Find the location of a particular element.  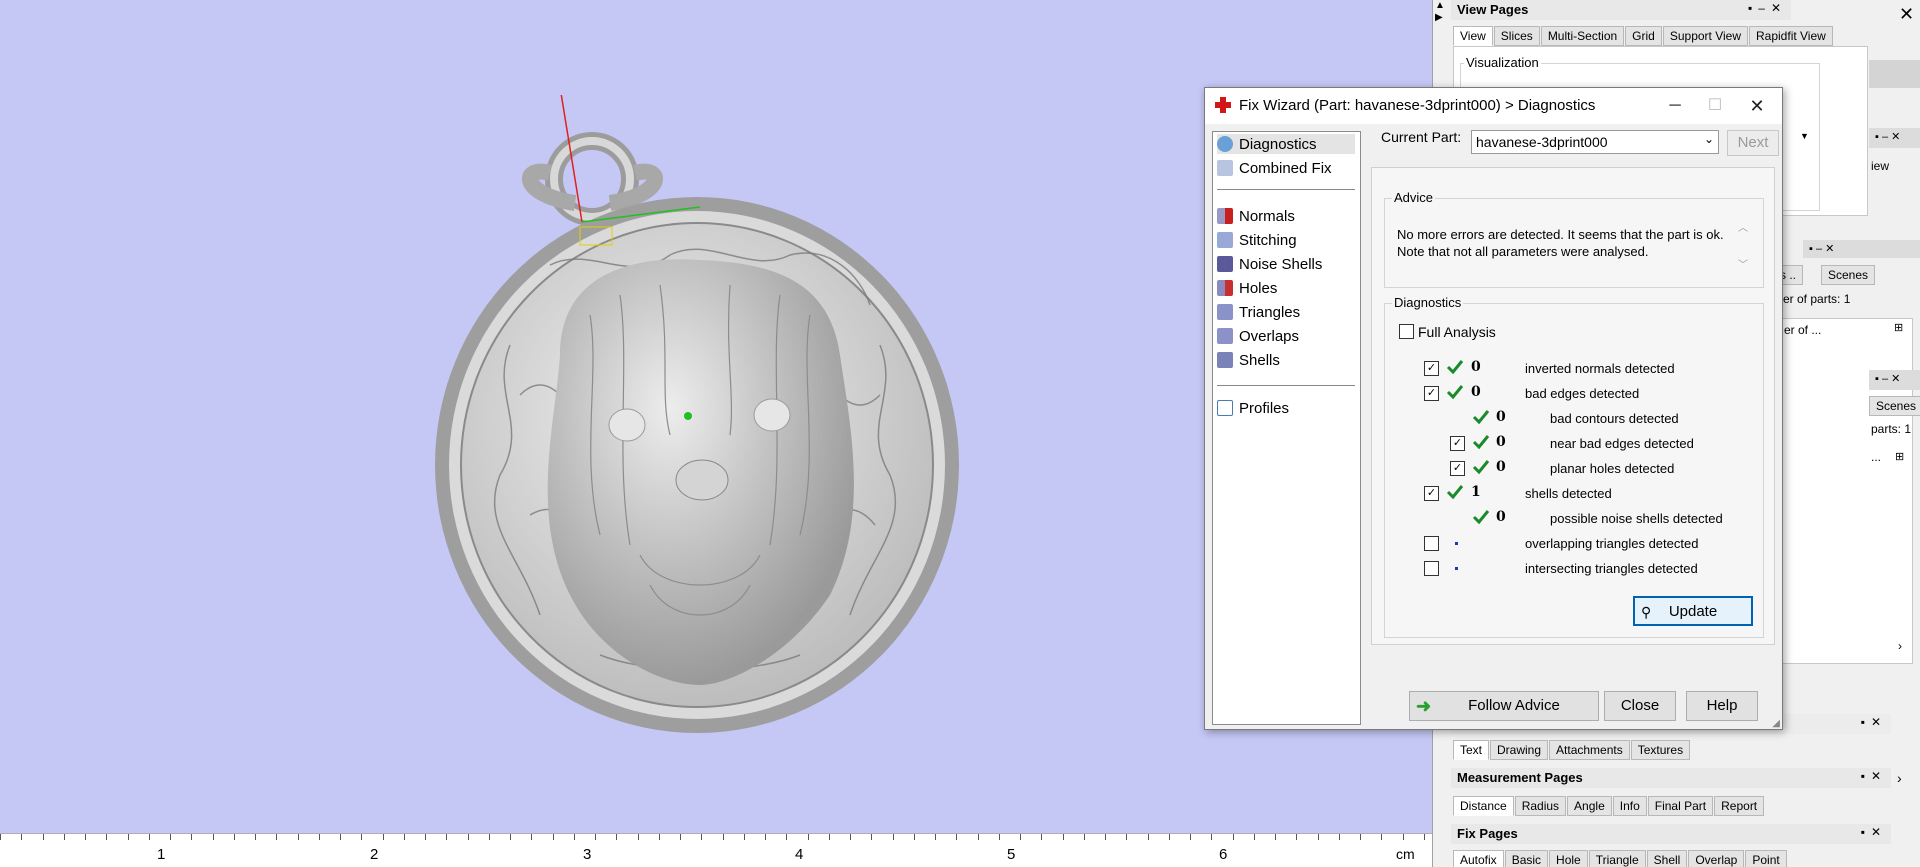

update-button: ⚲ Update is located at coordinates (1693, 611).